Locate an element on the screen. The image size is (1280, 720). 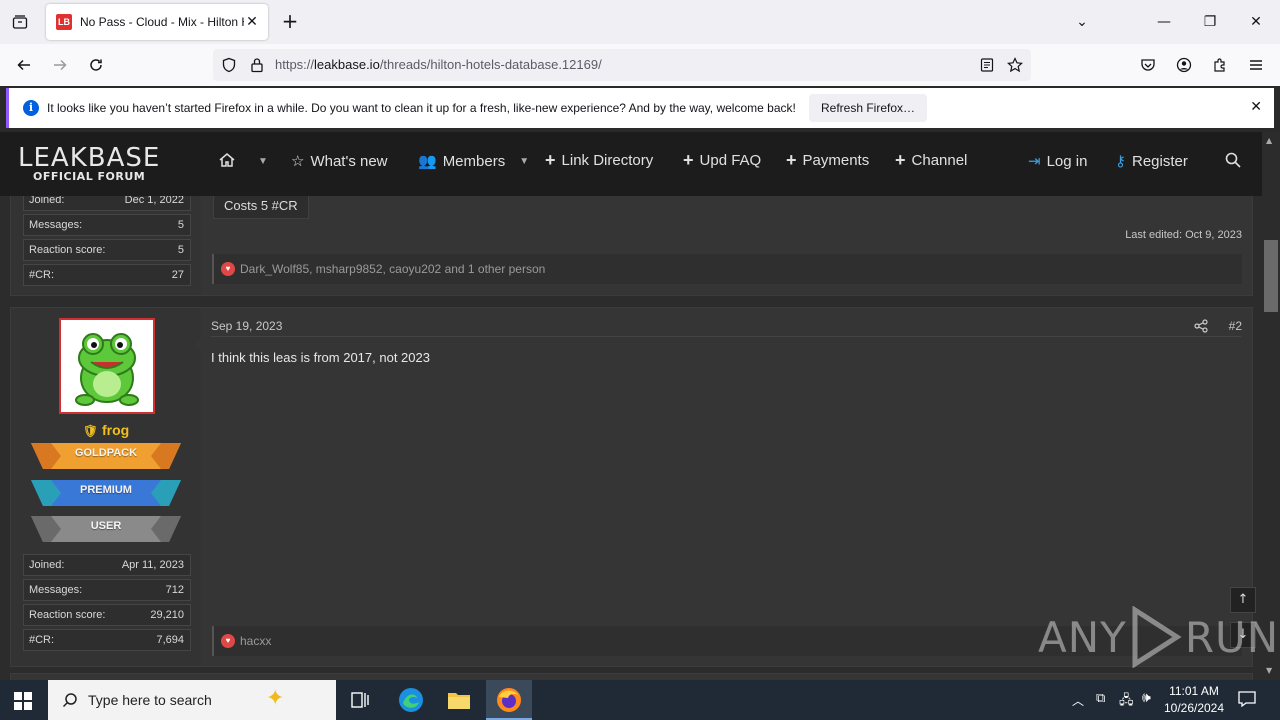
users-icon: 👥 is located at coordinates (427, 161).